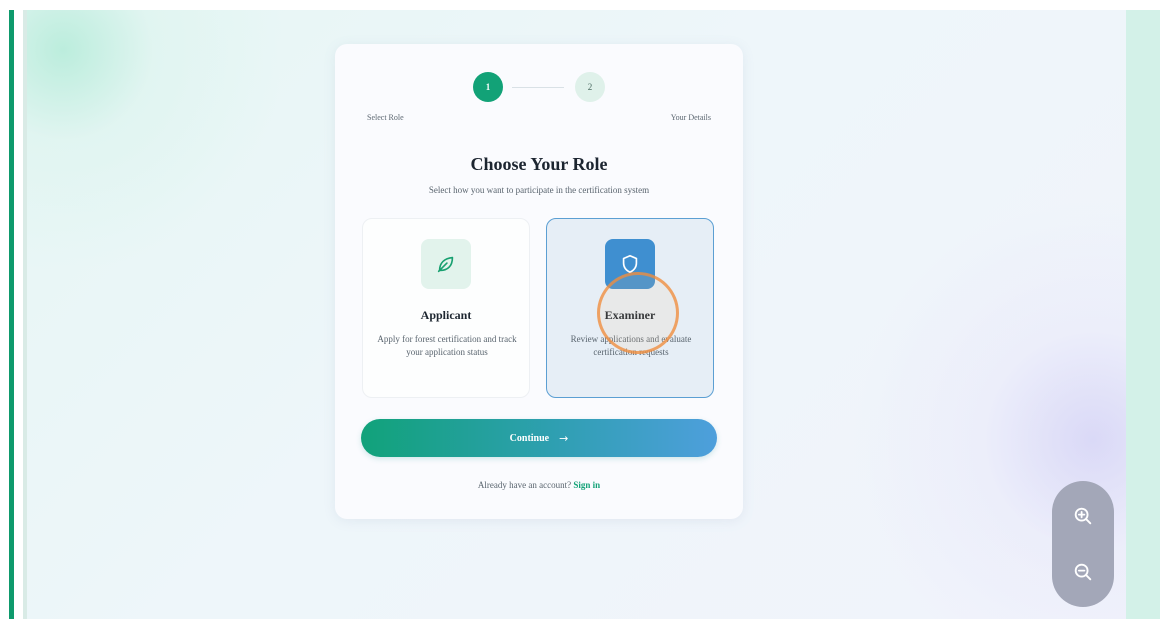 This screenshot has width=1160, height=619. I want to click on click-indicator-ring, so click(638, 313).